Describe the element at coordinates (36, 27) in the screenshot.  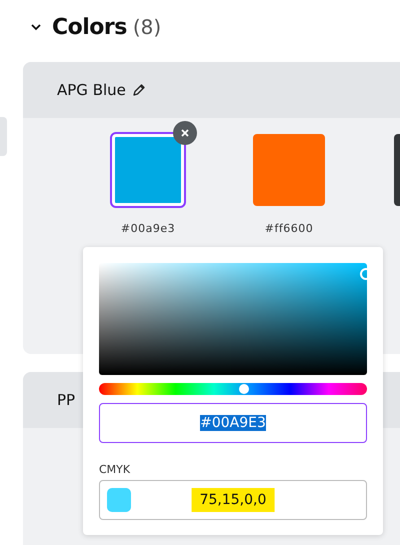
I see `chevron-icon` at that location.